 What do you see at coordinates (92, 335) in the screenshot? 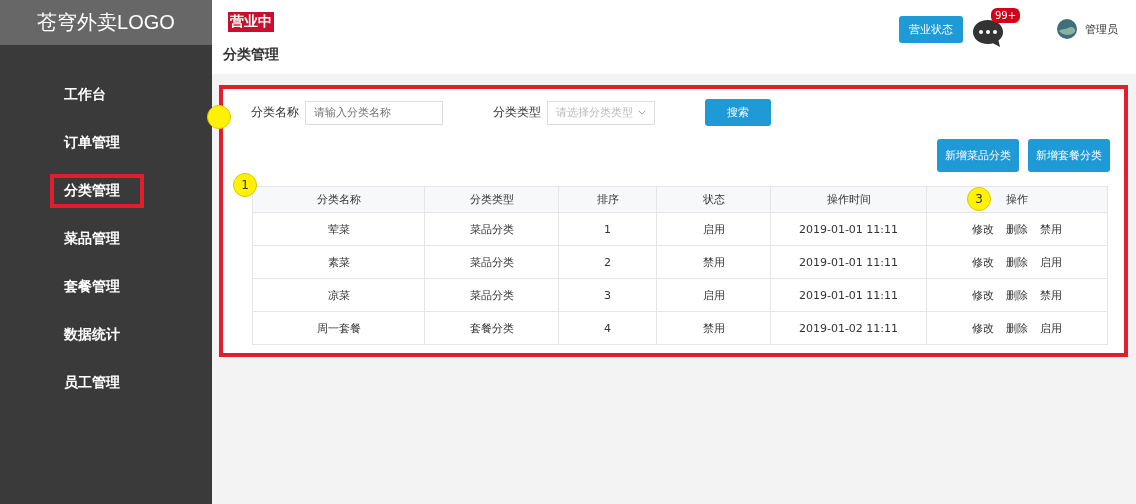
I see `sidebar-item: 数据统计` at bounding box center [92, 335].